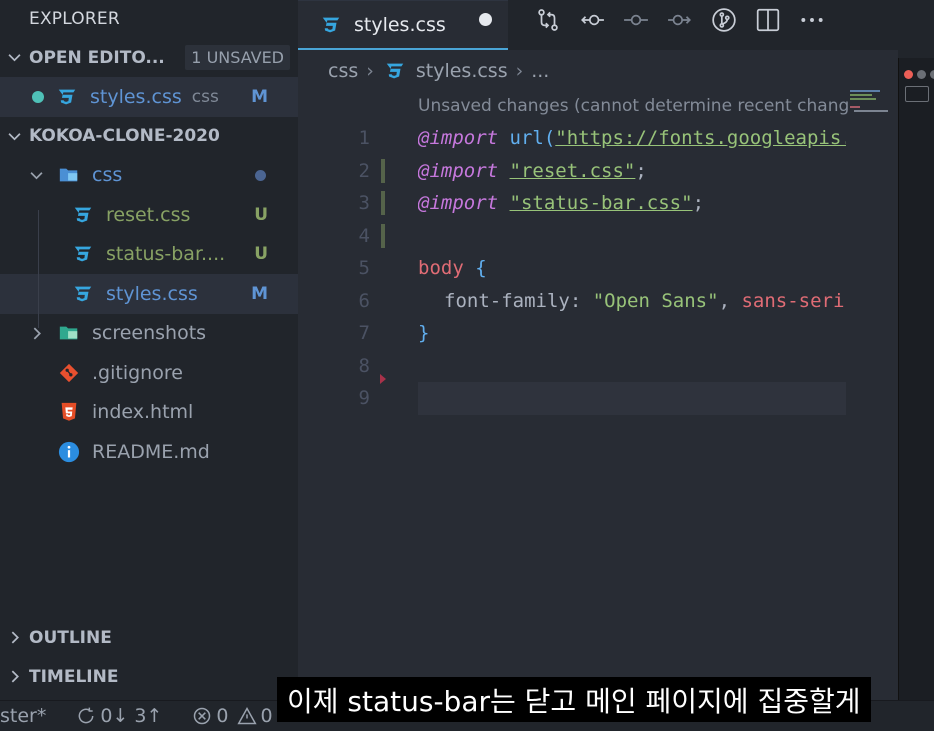 This screenshot has height=731, width=934. Describe the element at coordinates (364, 170) in the screenshot. I see `line-number: 2` at that location.